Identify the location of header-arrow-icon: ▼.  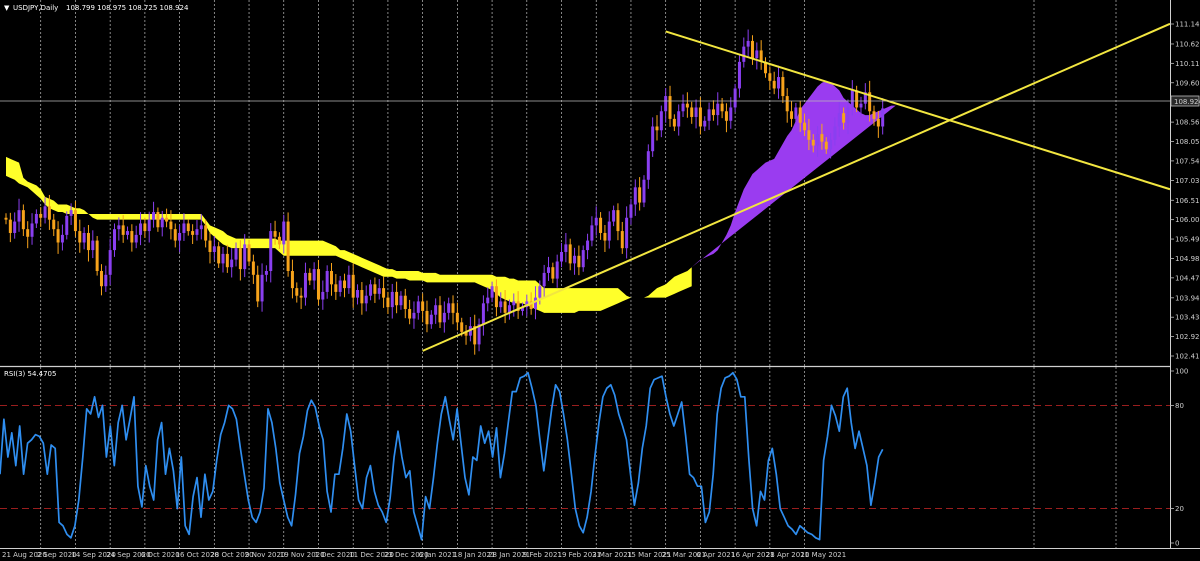
(7, 8).